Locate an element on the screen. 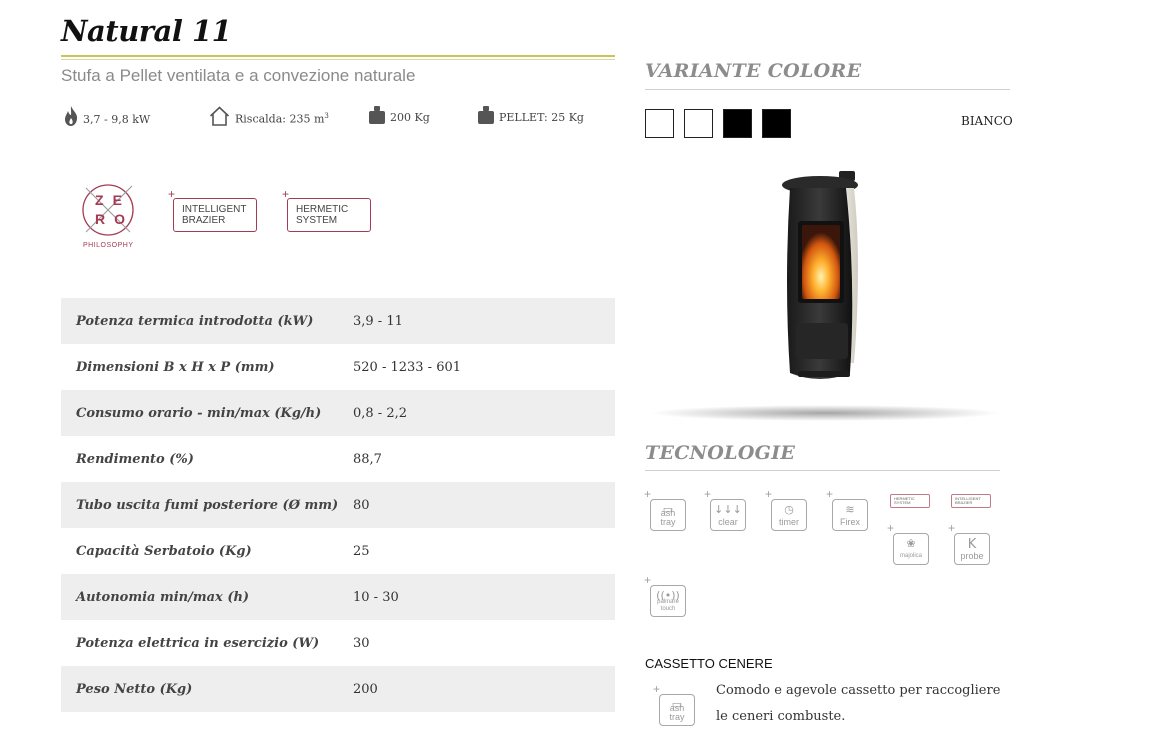 This screenshot has width=1165, height=747. timer-icon: + ◷ timer is located at coordinates (786, 509).